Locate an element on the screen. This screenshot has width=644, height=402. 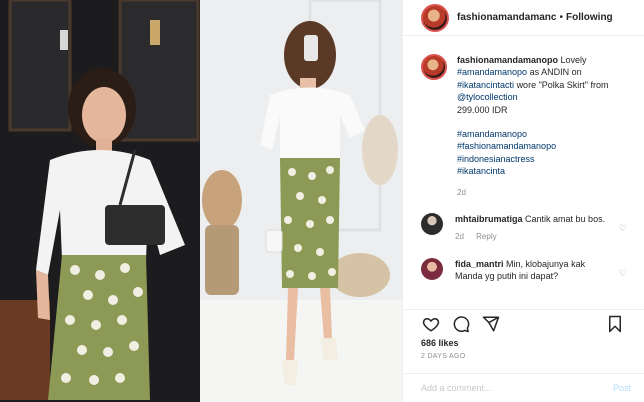
hashtag-link: #indonesianactress is located at coordinates (541, 159).